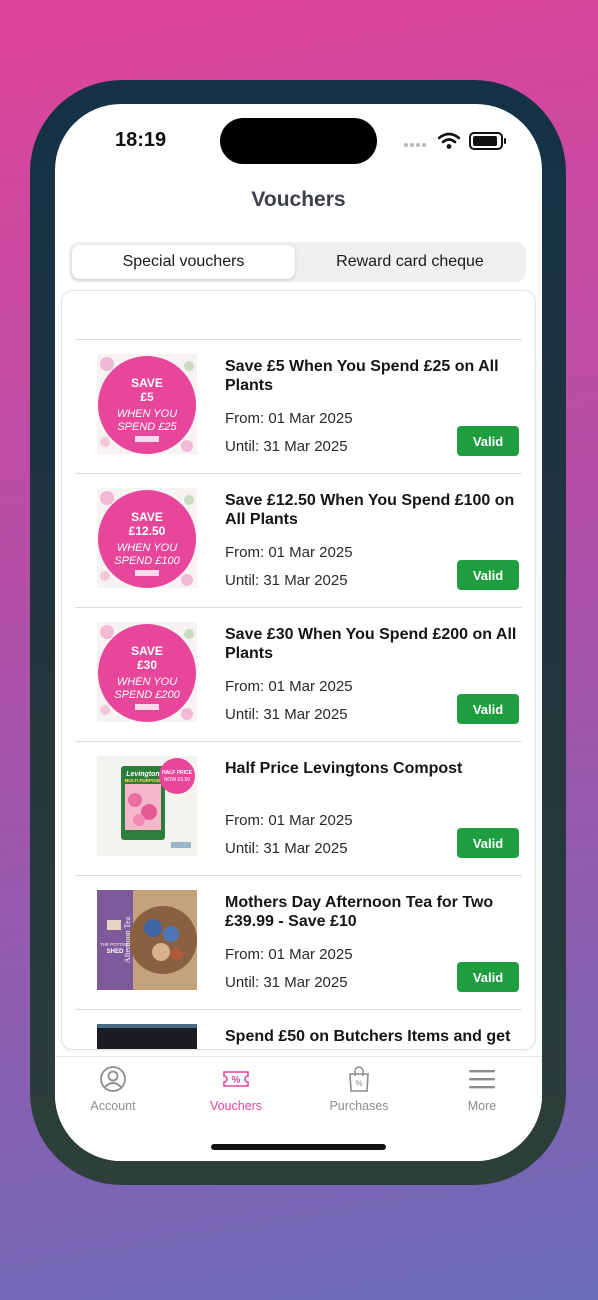 This screenshot has width=598, height=1300. Describe the element at coordinates (410, 262) in the screenshot. I see `tab-reward-card-cheque: Reward card cheque` at that location.